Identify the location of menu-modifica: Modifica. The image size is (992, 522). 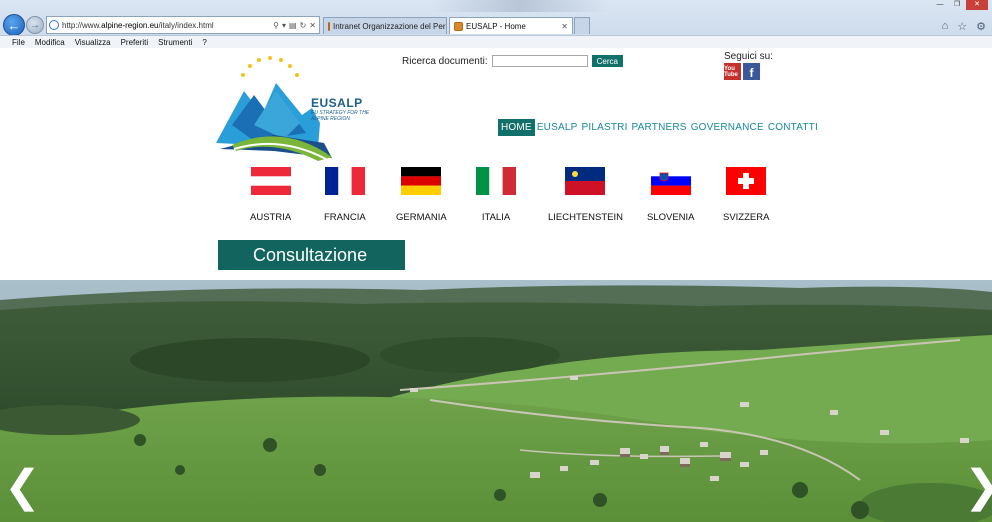
(50, 42).